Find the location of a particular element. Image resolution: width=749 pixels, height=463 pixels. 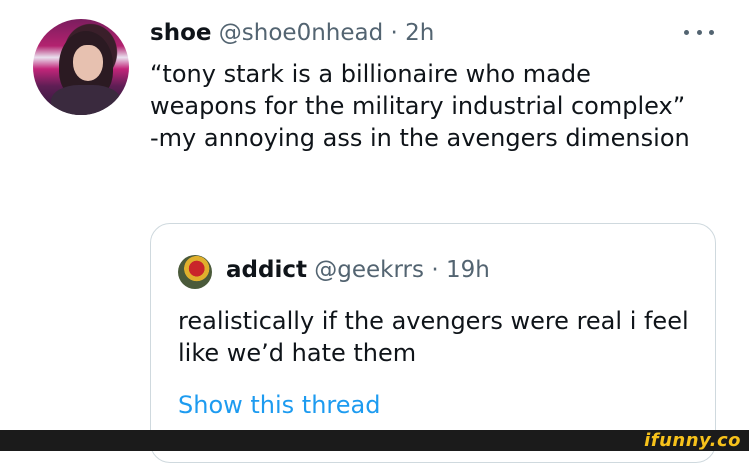

quoted-author-name: addict is located at coordinates (266, 270).